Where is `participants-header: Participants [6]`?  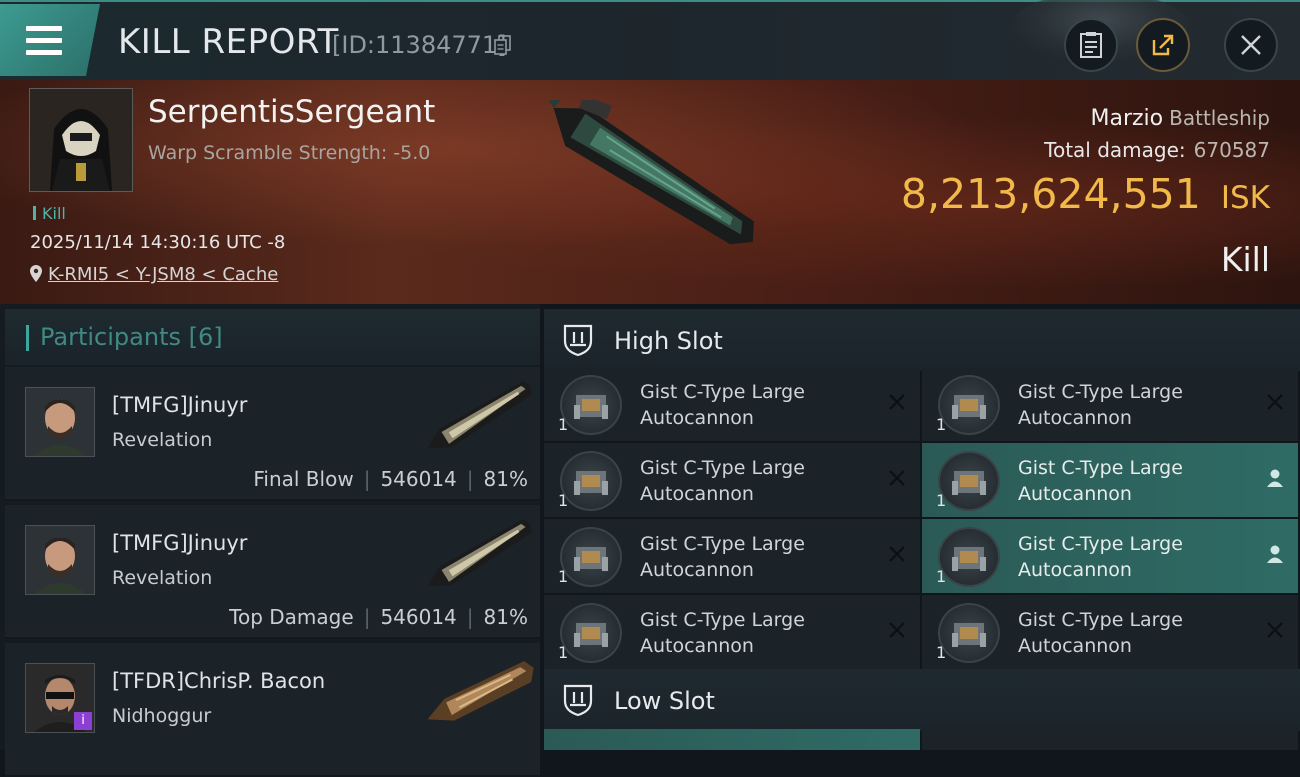
participants-header: Participants [6] is located at coordinates (272, 337).